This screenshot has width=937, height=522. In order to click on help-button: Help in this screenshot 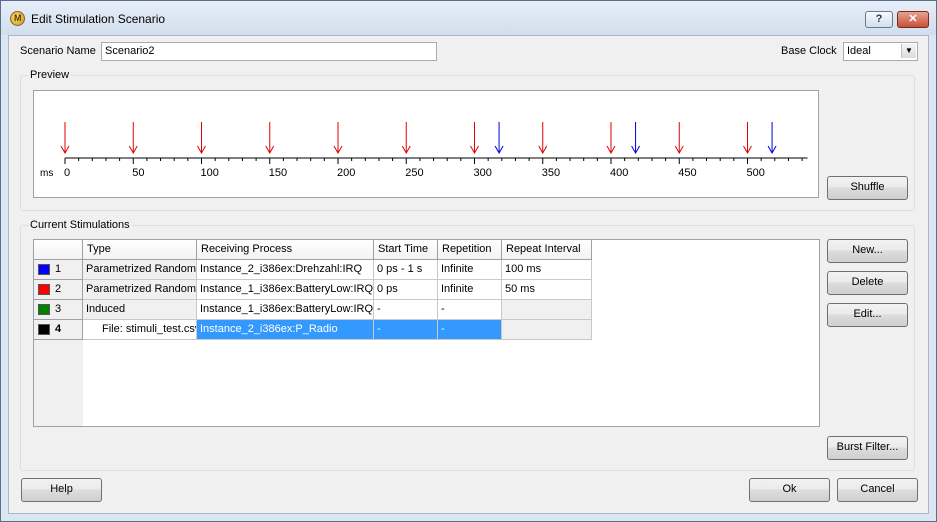, I will do `click(61, 490)`.